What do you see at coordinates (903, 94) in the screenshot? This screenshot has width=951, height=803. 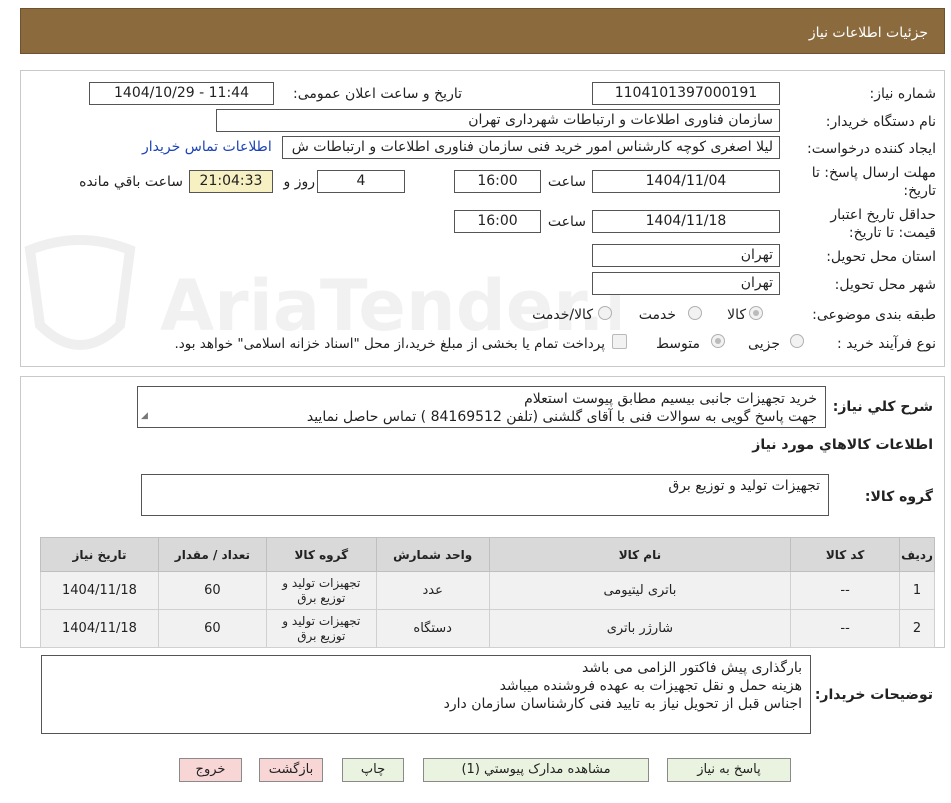 I see `need-number-label: شماره نیاز:` at bounding box center [903, 94].